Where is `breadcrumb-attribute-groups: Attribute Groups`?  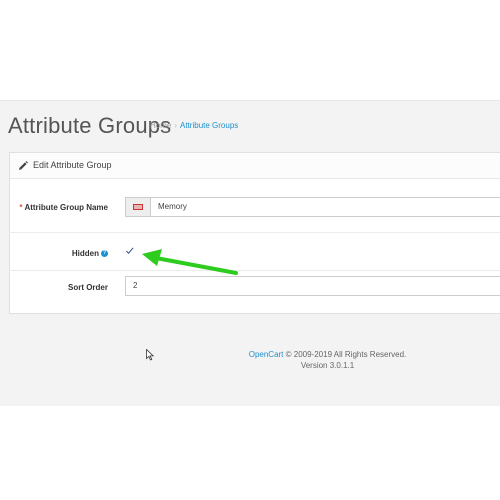
breadcrumb-attribute-groups: Attribute Groups is located at coordinates (209, 125).